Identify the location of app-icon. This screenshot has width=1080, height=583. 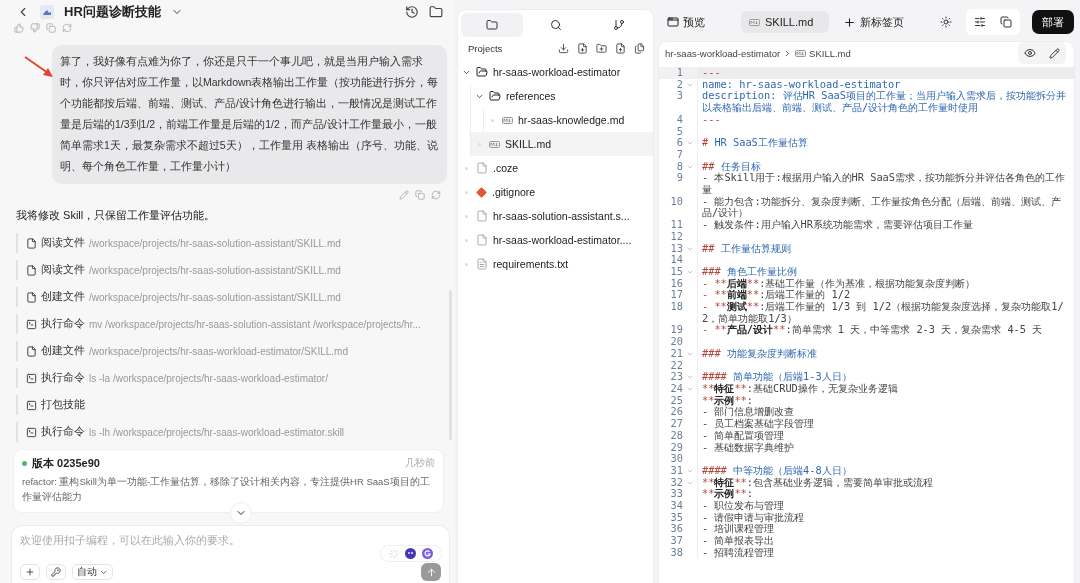
(47, 11).